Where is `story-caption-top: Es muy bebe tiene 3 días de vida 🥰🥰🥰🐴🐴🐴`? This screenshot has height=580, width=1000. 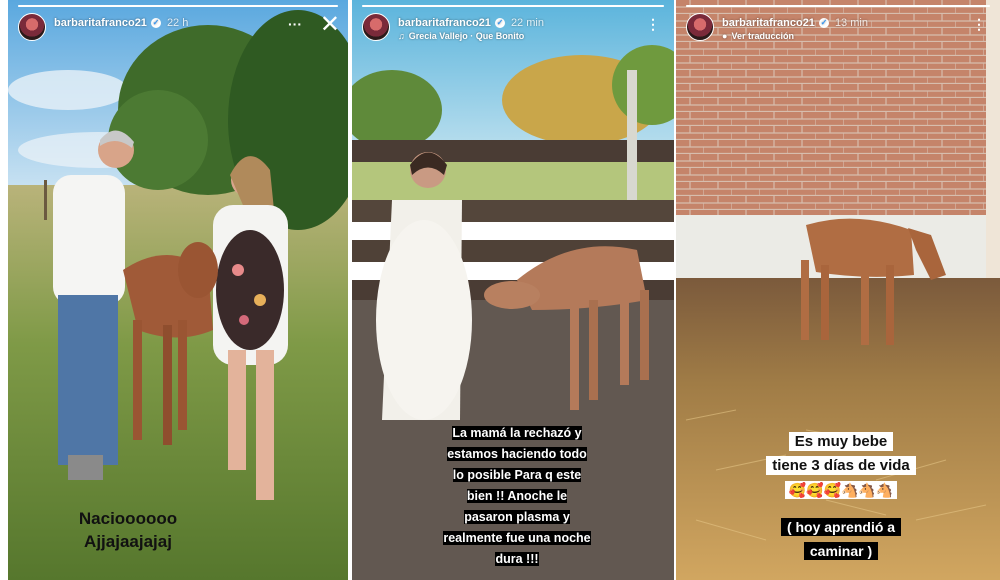
story-caption-top: Es muy bebe tiene 3 días de vida 🥰🥰🥰🐴🐴🐴 is located at coordinates (841, 466).